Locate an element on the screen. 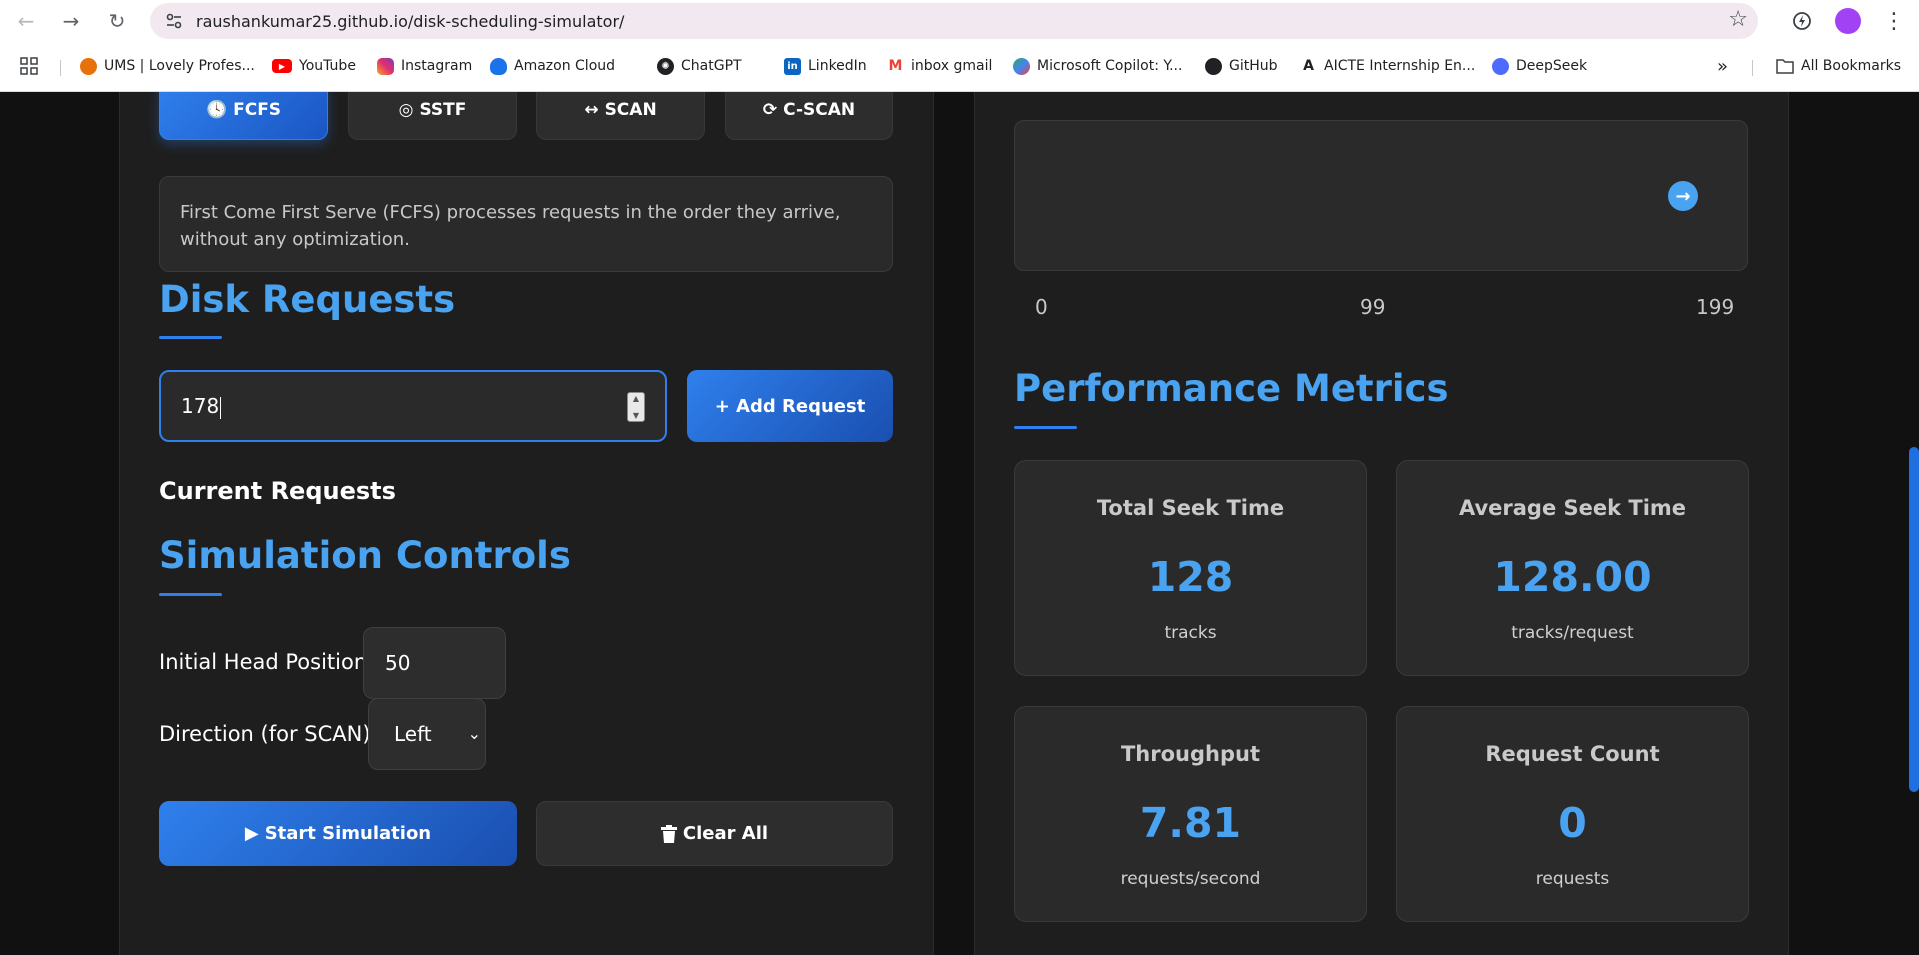 The width and height of the screenshot is (1919, 955). tab-fcfs: 🕓 FCFS is located at coordinates (243, 116).